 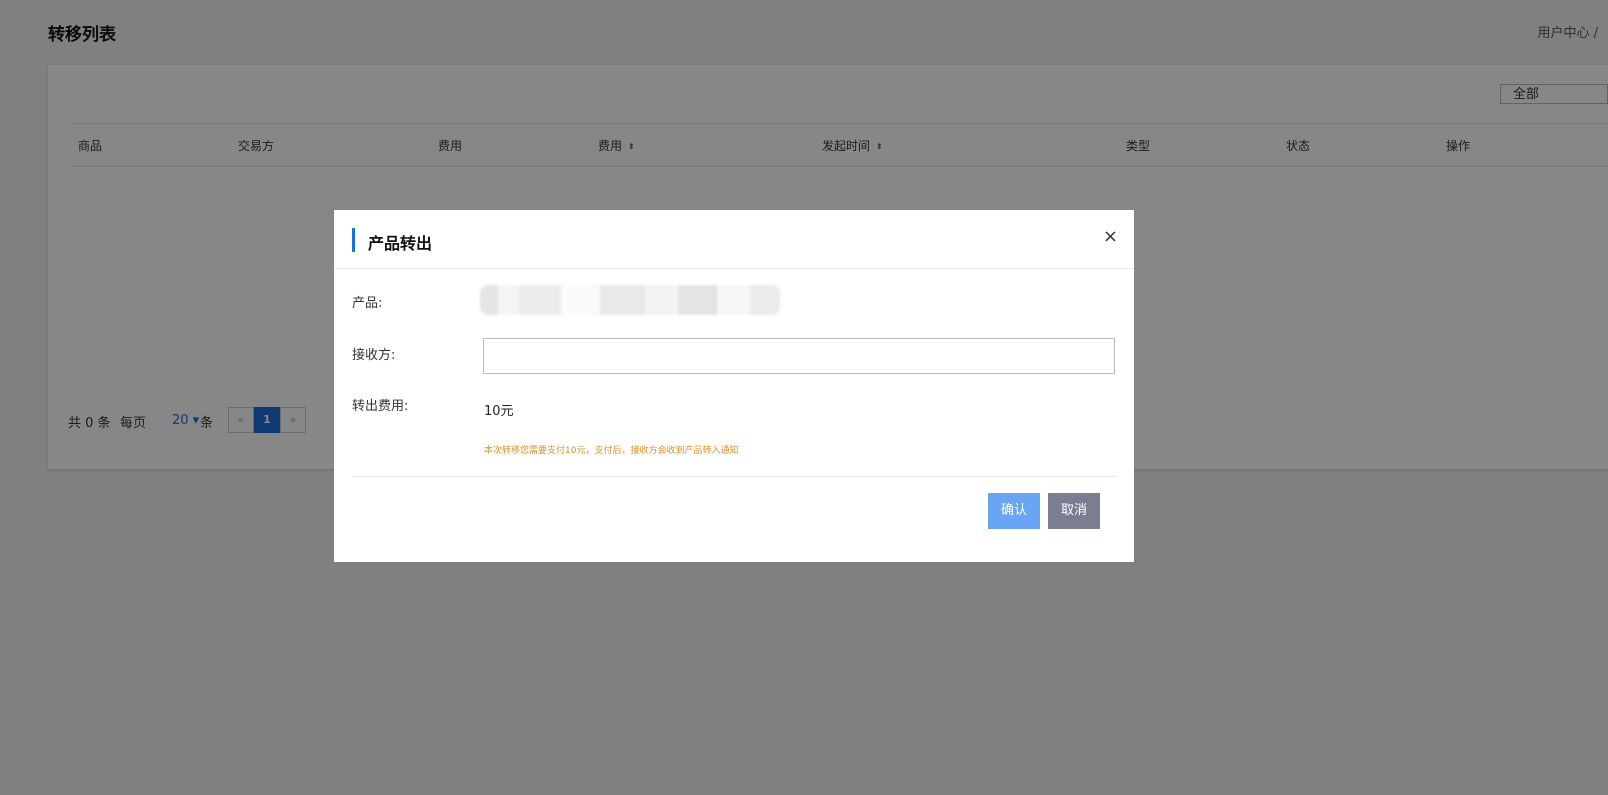 I want to click on confirm-button: 确认, so click(x=1014, y=511).